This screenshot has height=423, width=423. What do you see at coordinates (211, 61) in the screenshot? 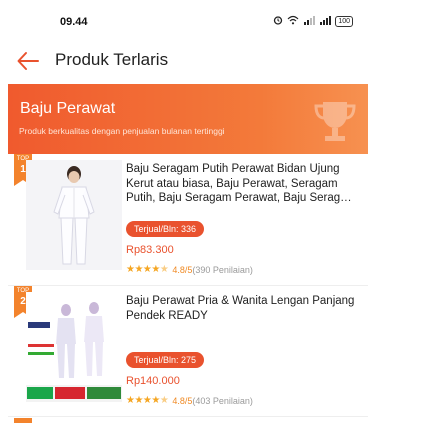
I see `app-header: Produk Terlaris` at bounding box center [211, 61].